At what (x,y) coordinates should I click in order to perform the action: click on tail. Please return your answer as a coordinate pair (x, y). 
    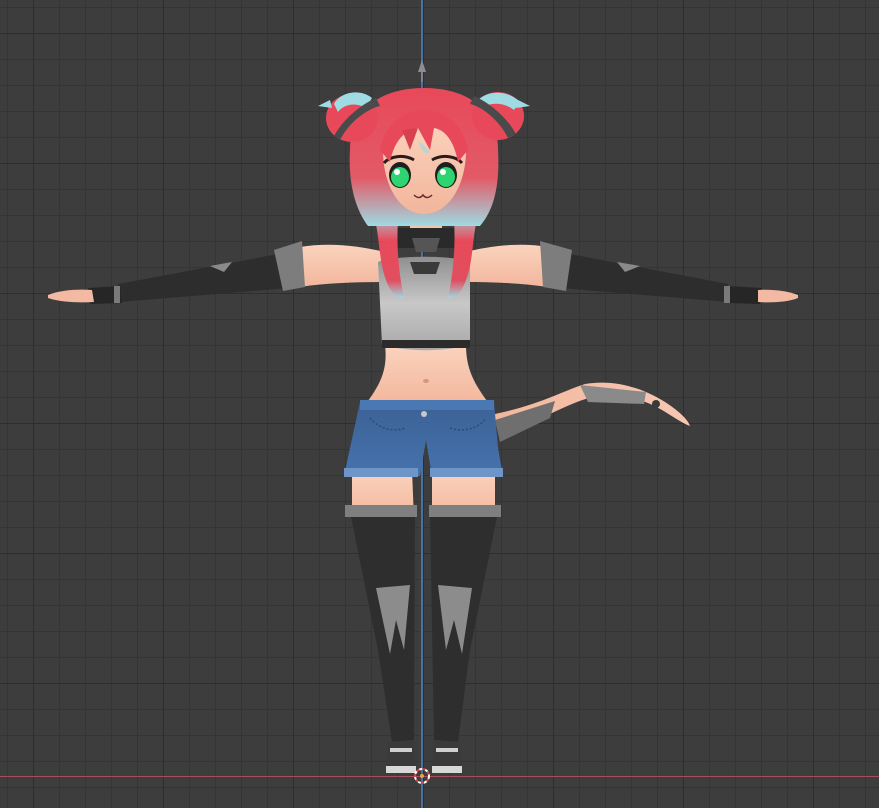
    Looking at the image, I should click on (590, 412).